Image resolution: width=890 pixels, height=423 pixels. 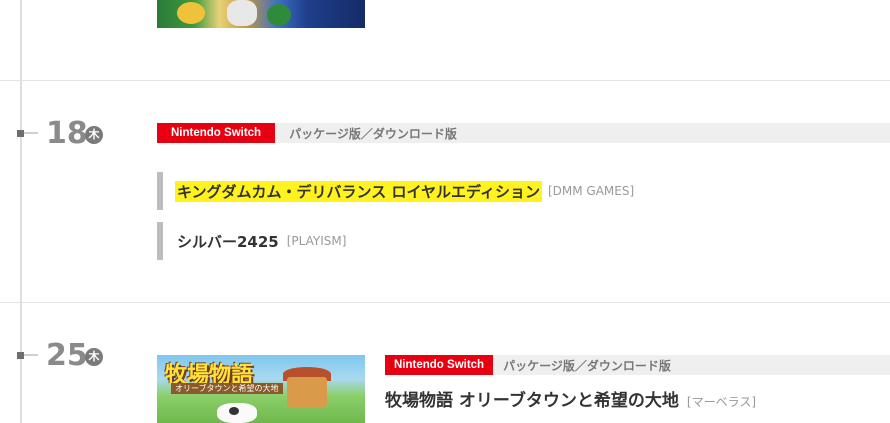 What do you see at coordinates (261, 14) in the screenshot?
I see `game-thumbnail-previous` at bounding box center [261, 14].